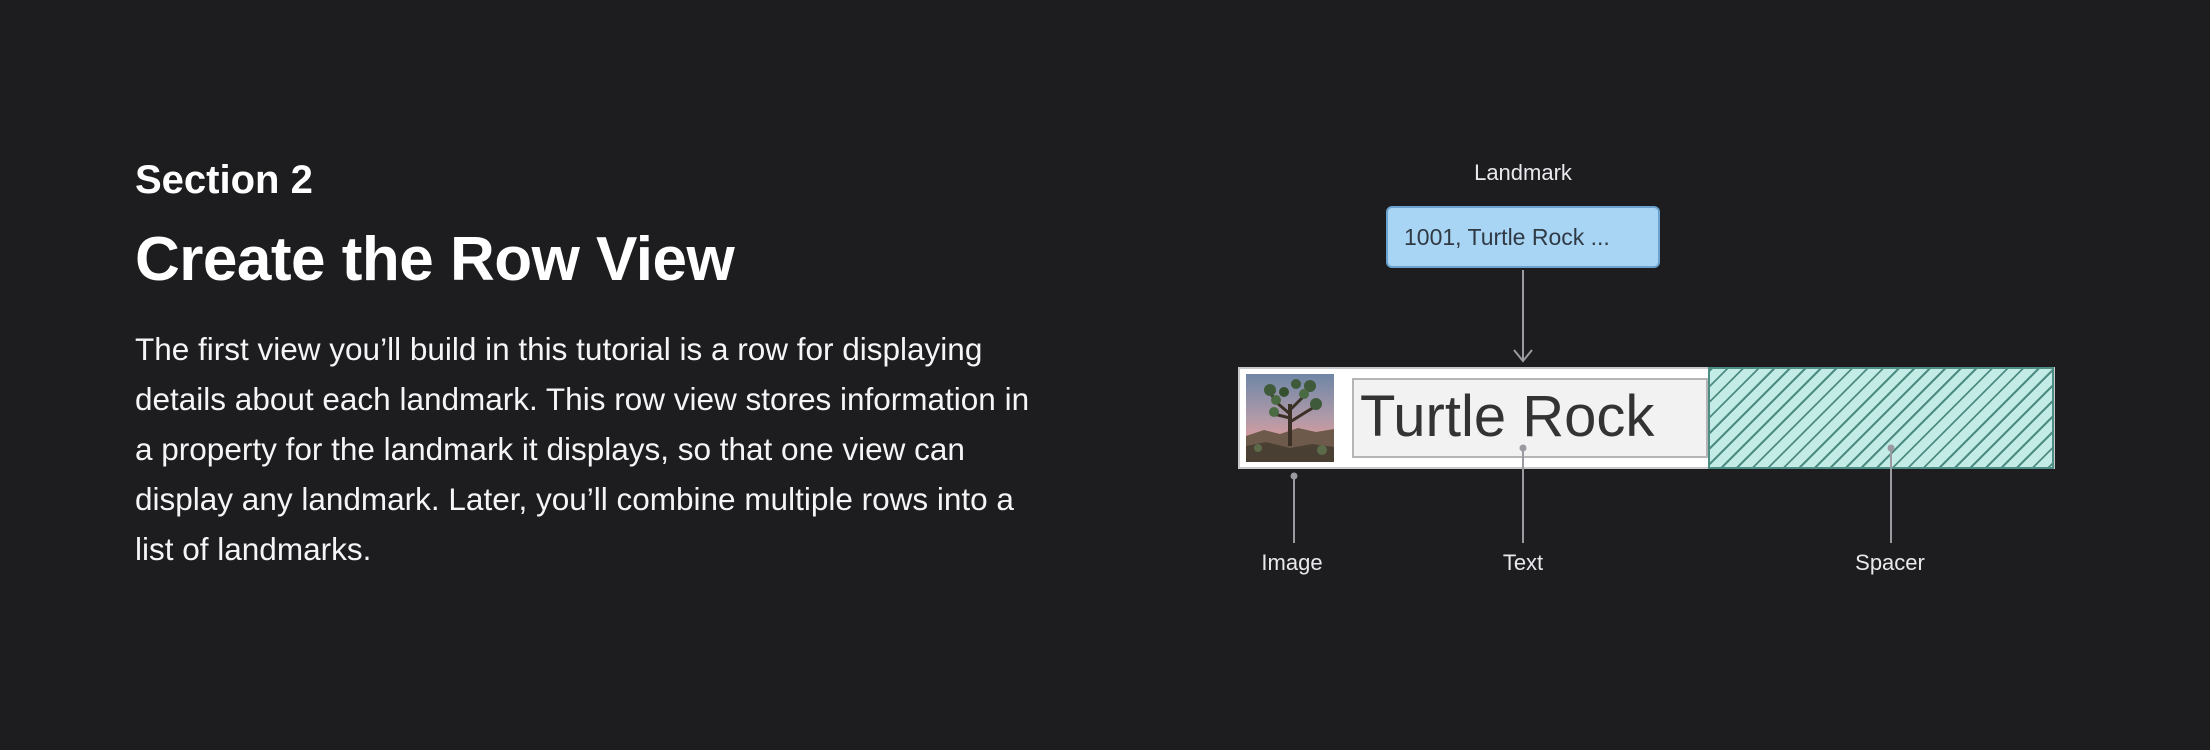 This screenshot has width=2210, height=750. I want to click on spacer-label: Spacer, so click(1890, 562).